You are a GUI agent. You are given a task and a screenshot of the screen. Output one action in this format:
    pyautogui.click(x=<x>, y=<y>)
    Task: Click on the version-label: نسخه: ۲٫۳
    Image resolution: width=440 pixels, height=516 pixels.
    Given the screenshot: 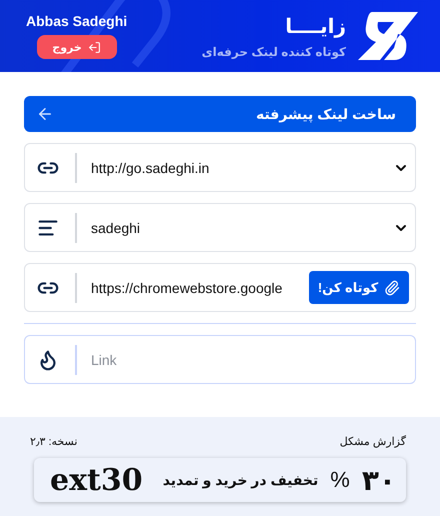 What is the action you would take?
    pyautogui.click(x=54, y=441)
    